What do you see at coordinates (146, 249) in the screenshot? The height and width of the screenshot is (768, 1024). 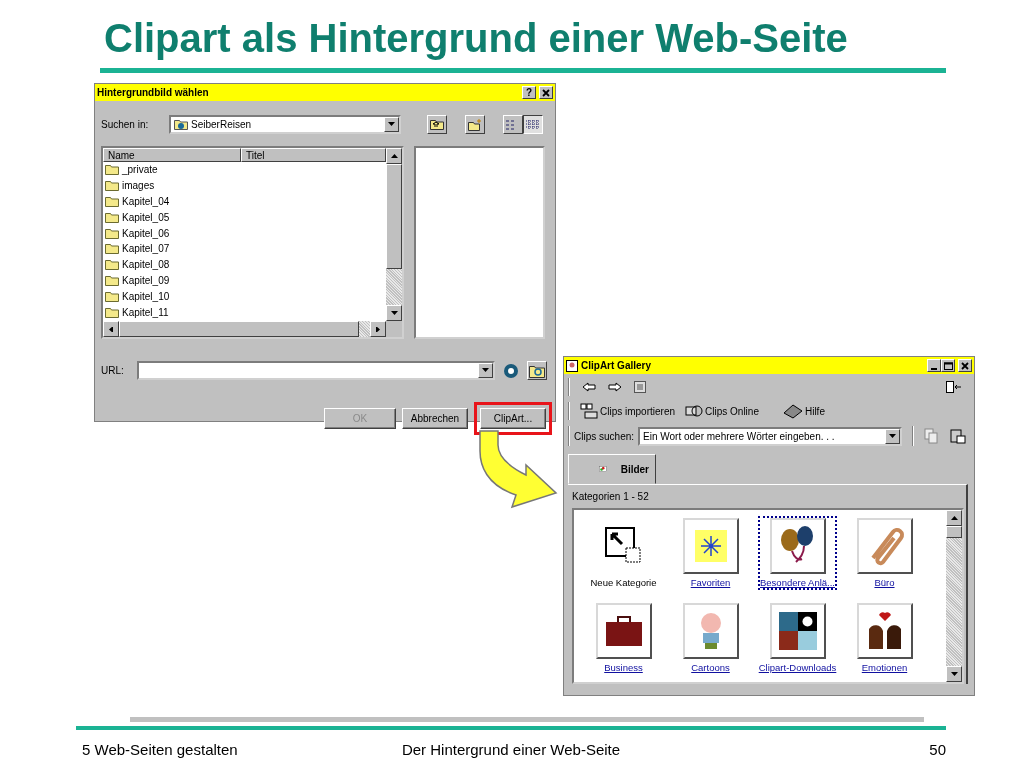 I see `folder-item: Kapitel_07` at bounding box center [146, 249].